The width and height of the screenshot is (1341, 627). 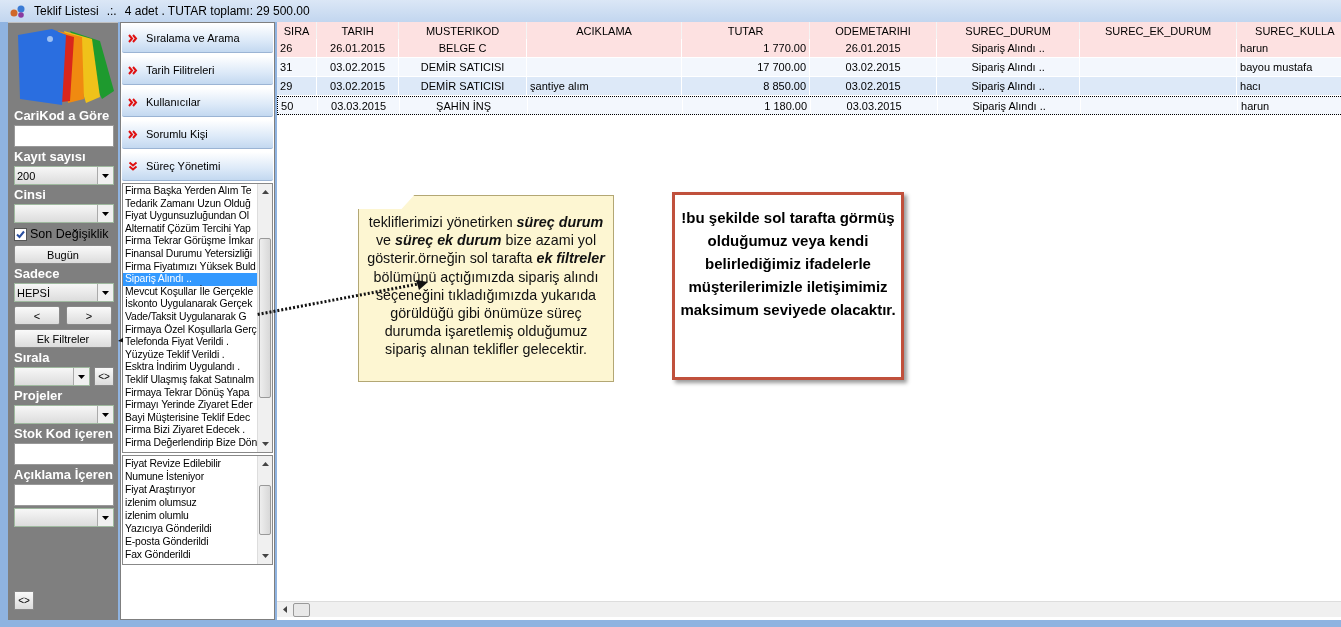 What do you see at coordinates (63, 434) in the screenshot?
I see `field-label: Stok Kod içeren` at bounding box center [63, 434].